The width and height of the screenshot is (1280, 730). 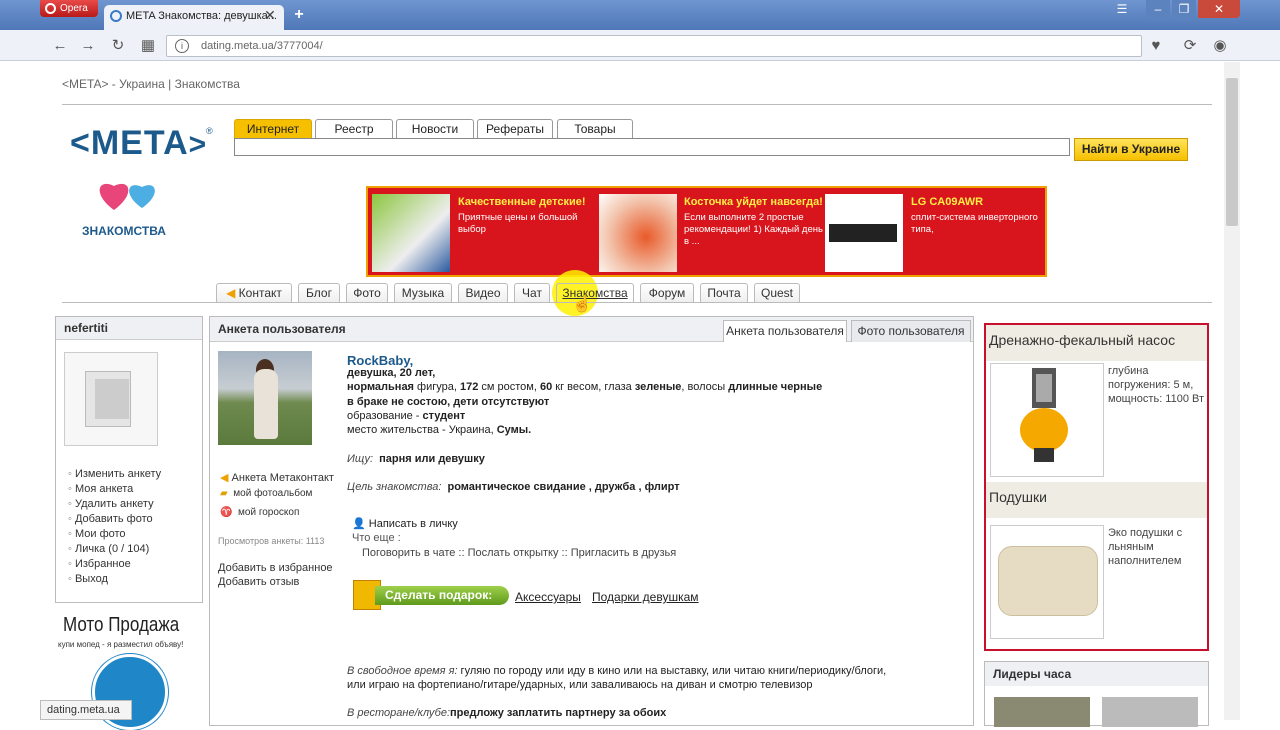 What do you see at coordinates (448, 402) in the screenshot?
I see `profile-family: в браке не состою, дети отсутствуют` at bounding box center [448, 402].